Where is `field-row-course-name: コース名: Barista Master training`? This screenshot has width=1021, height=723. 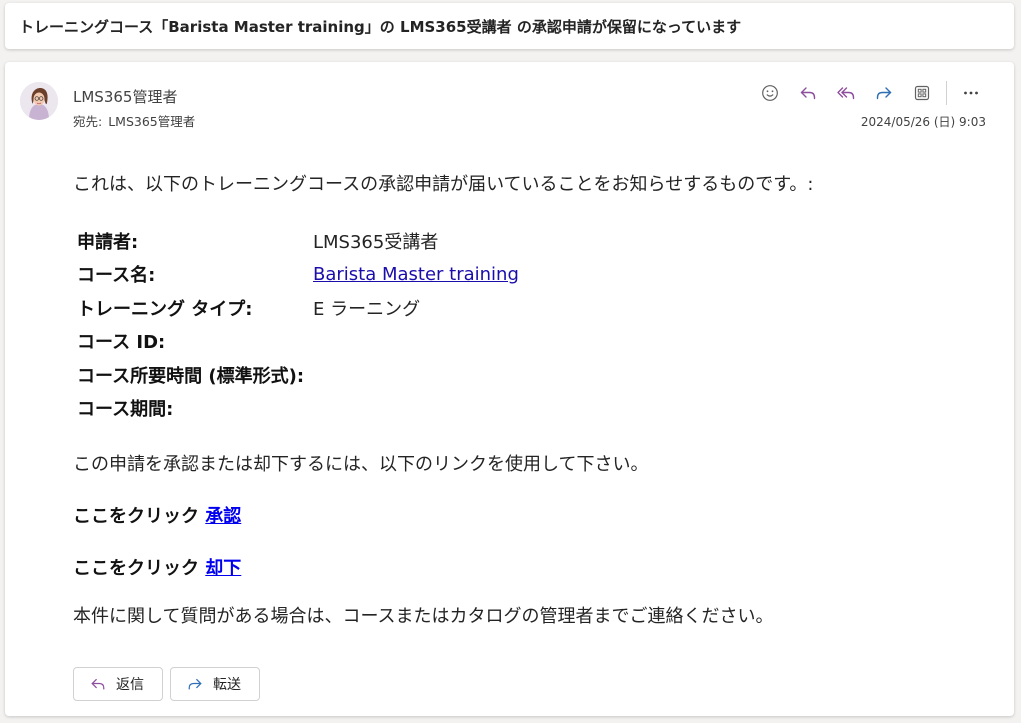 field-row-course-name: コース名: Barista Master training is located at coordinates (523, 275).